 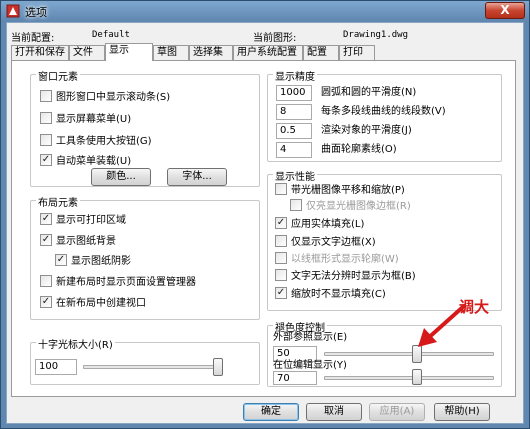 I want to click on crosshair-slider-thumb, so click(x=218, y=367).